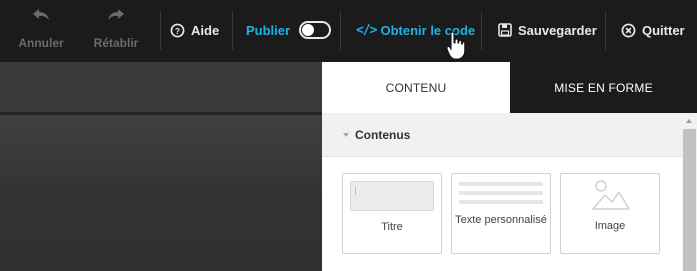  I want to click on image-icon, so click(611, 195).